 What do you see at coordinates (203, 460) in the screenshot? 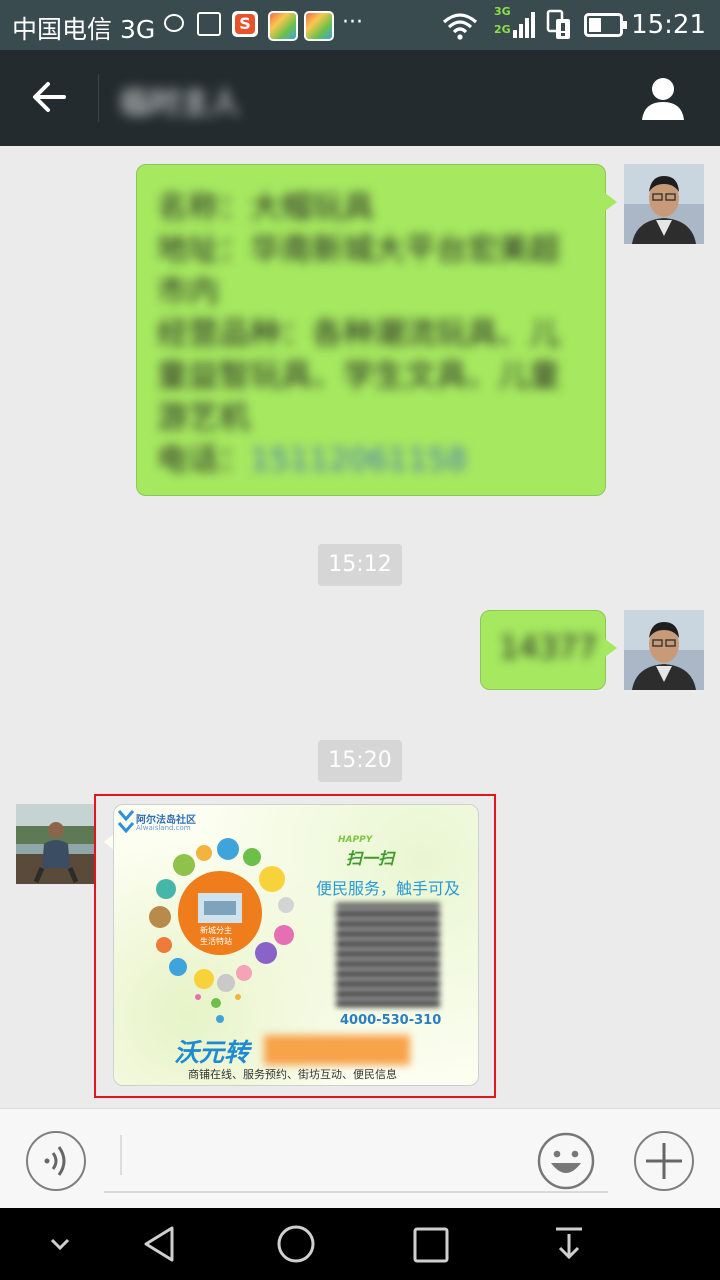
I see `phone-label: 电话：` at bounding box center [203, 460].